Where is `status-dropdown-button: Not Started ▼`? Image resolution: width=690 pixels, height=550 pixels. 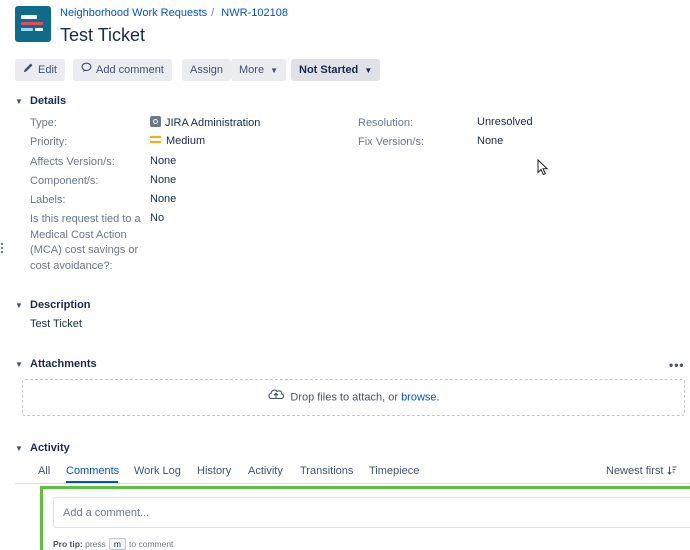
status-dropdown-button: Not Started ▼ is located at coordinates (336, 70).